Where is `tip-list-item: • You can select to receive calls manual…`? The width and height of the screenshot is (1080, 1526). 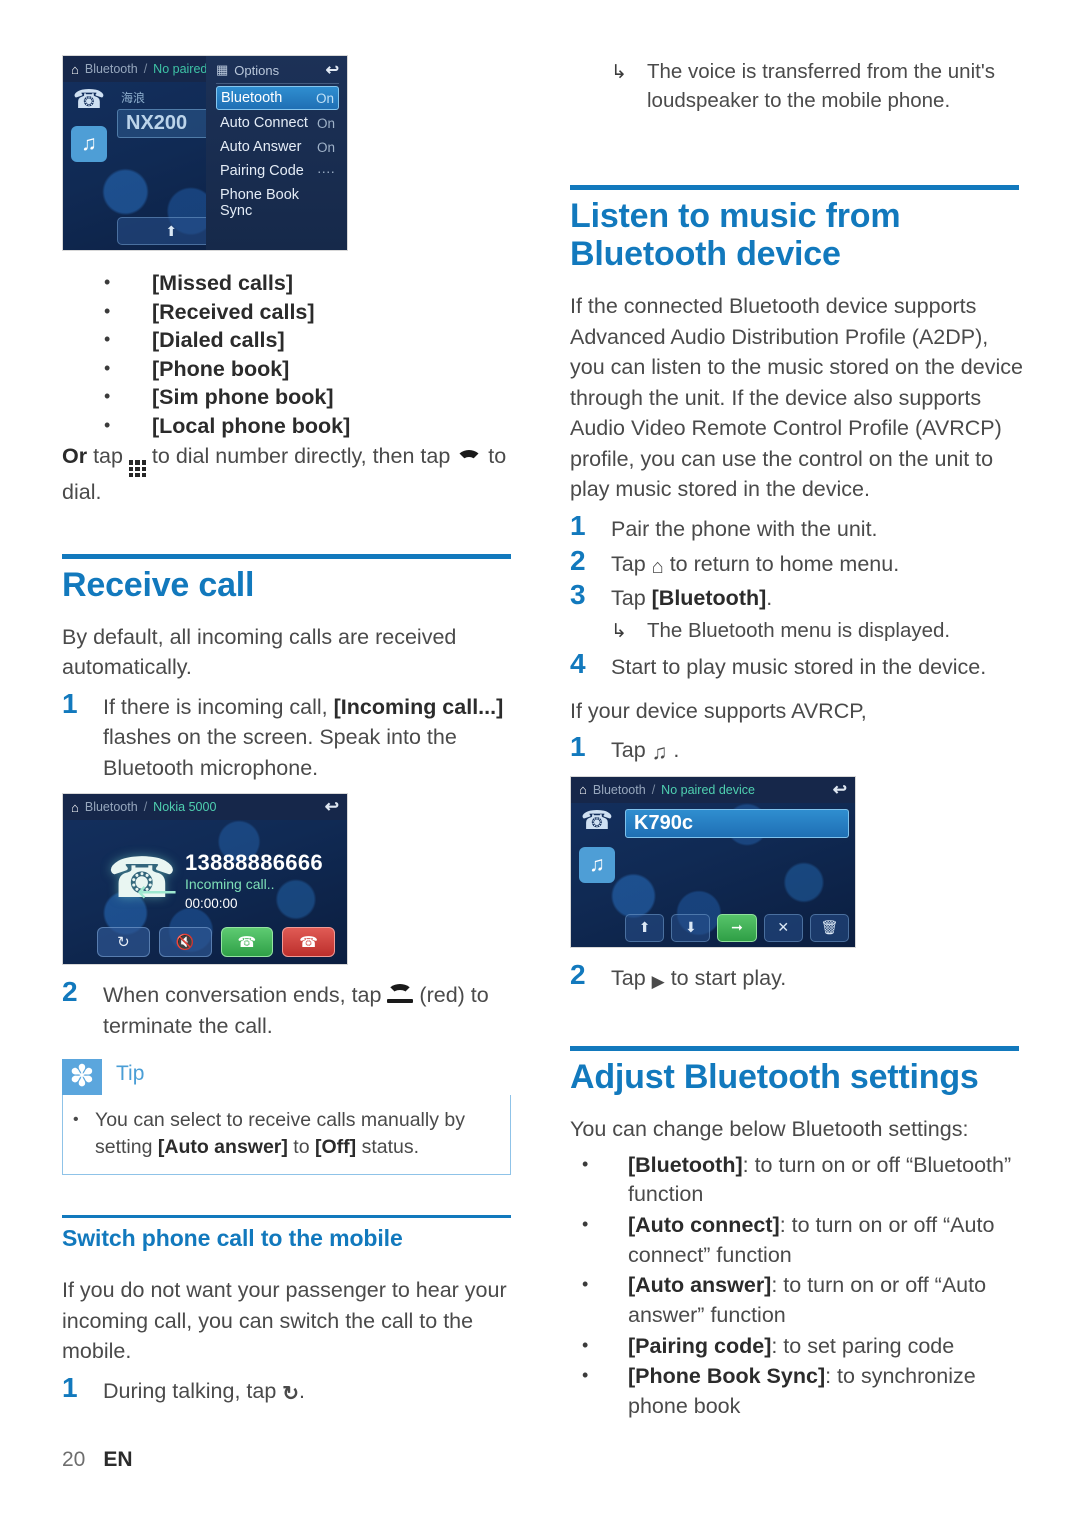 tip-list-item: • You can select to receive calls manual… is located at coordinates (284, 1133).